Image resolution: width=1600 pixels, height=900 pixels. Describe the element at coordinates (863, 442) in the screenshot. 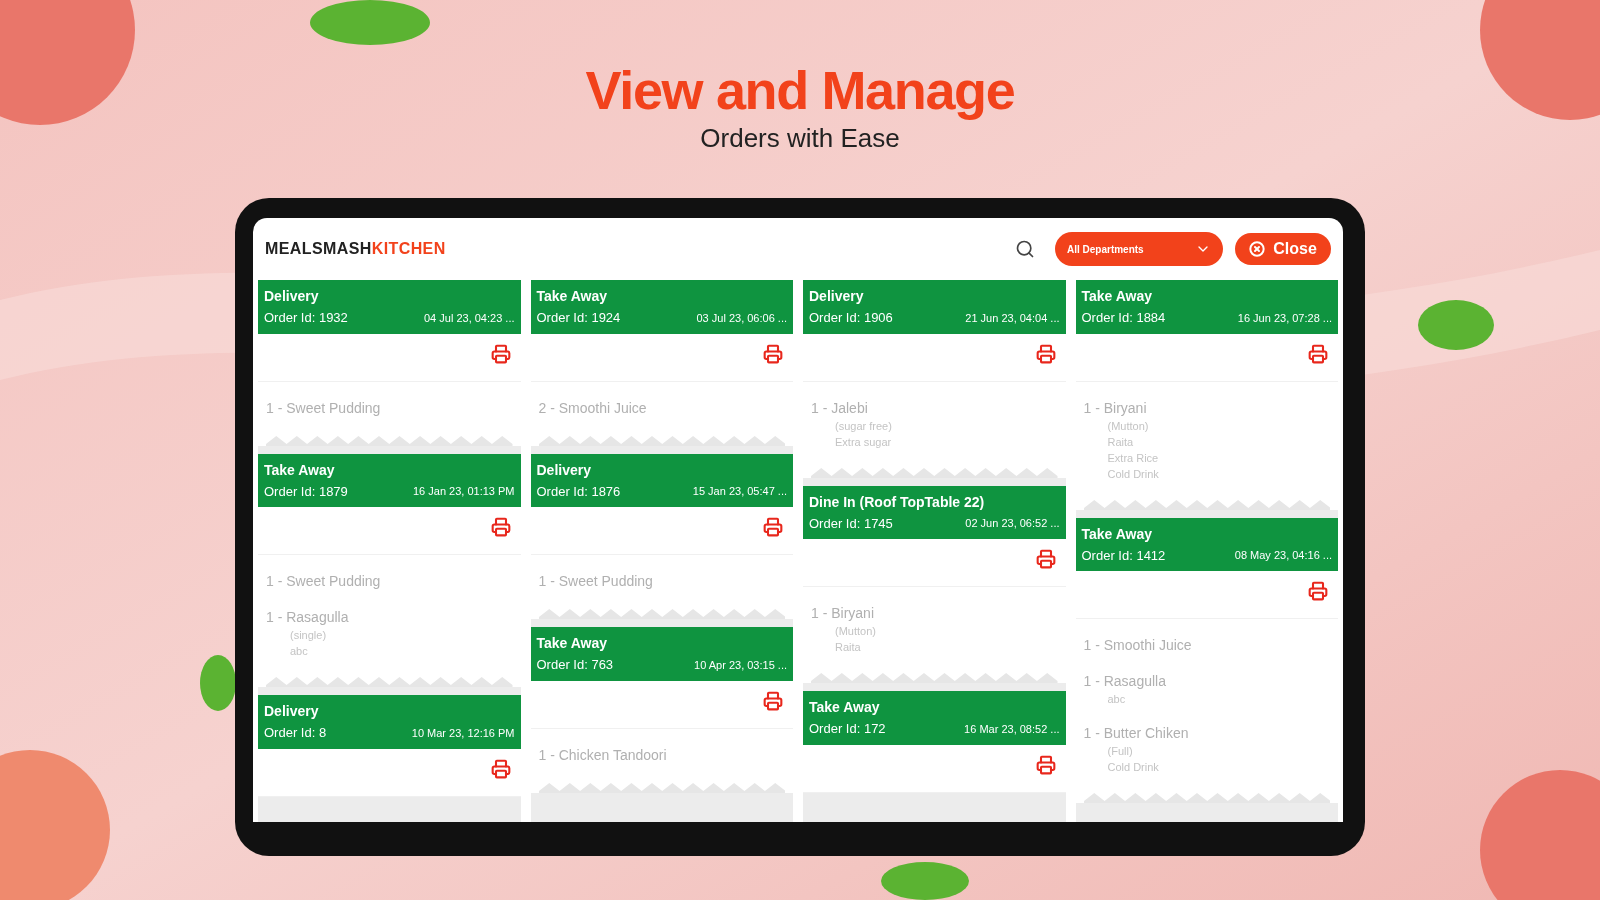

I see `item-note: Extra sugar` at that location.